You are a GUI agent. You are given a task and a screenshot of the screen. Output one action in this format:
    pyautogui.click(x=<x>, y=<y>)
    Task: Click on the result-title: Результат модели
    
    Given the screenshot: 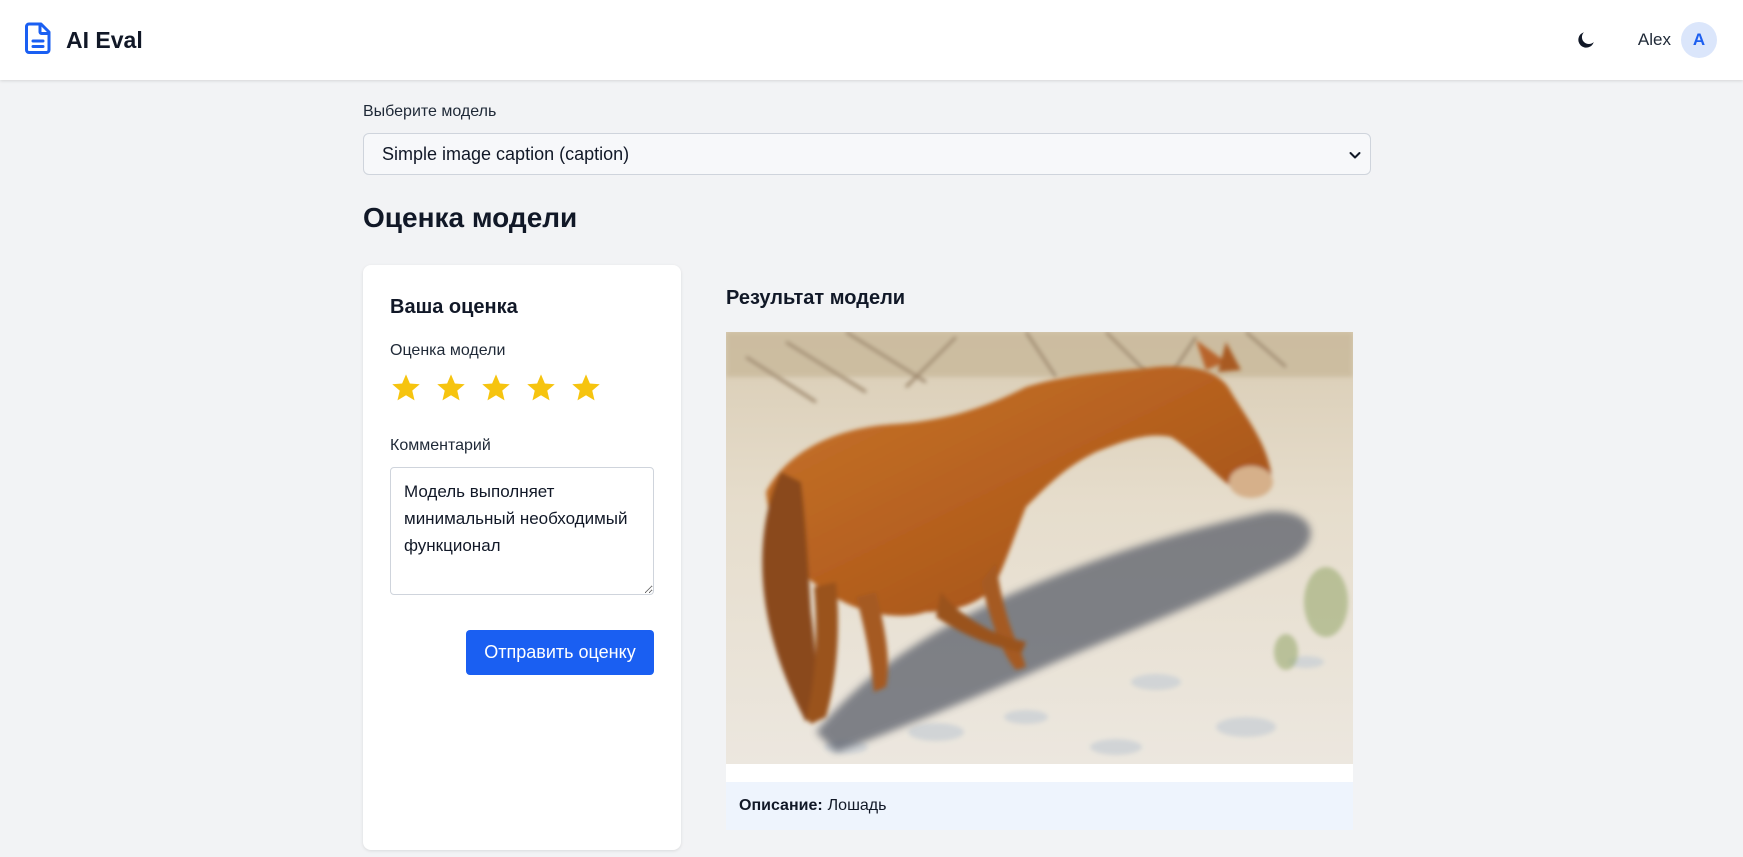 What is the action you would take?
    pyautogui.click(x=816, y=298)
    